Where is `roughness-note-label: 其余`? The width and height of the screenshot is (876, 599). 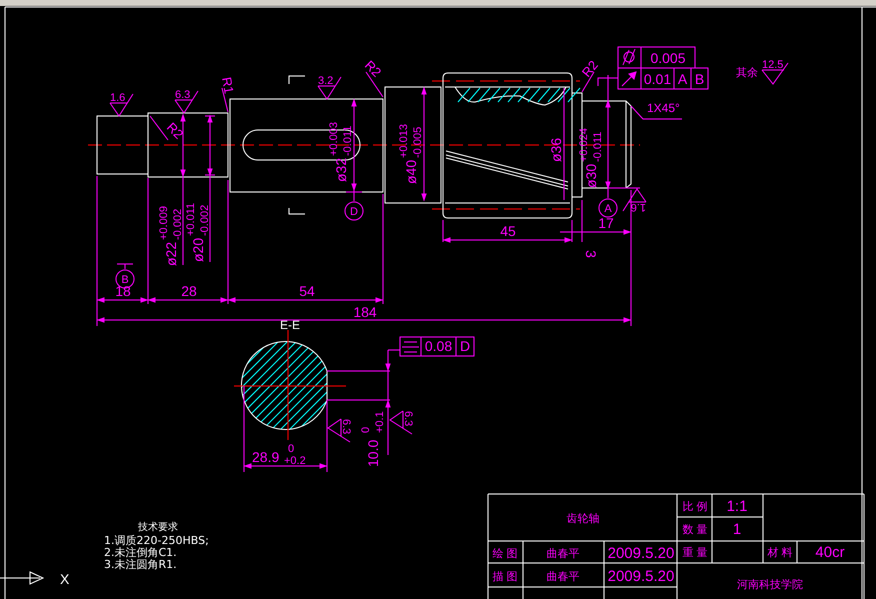 roughness-note-label: 其余 is located at coordinates (747, 72).